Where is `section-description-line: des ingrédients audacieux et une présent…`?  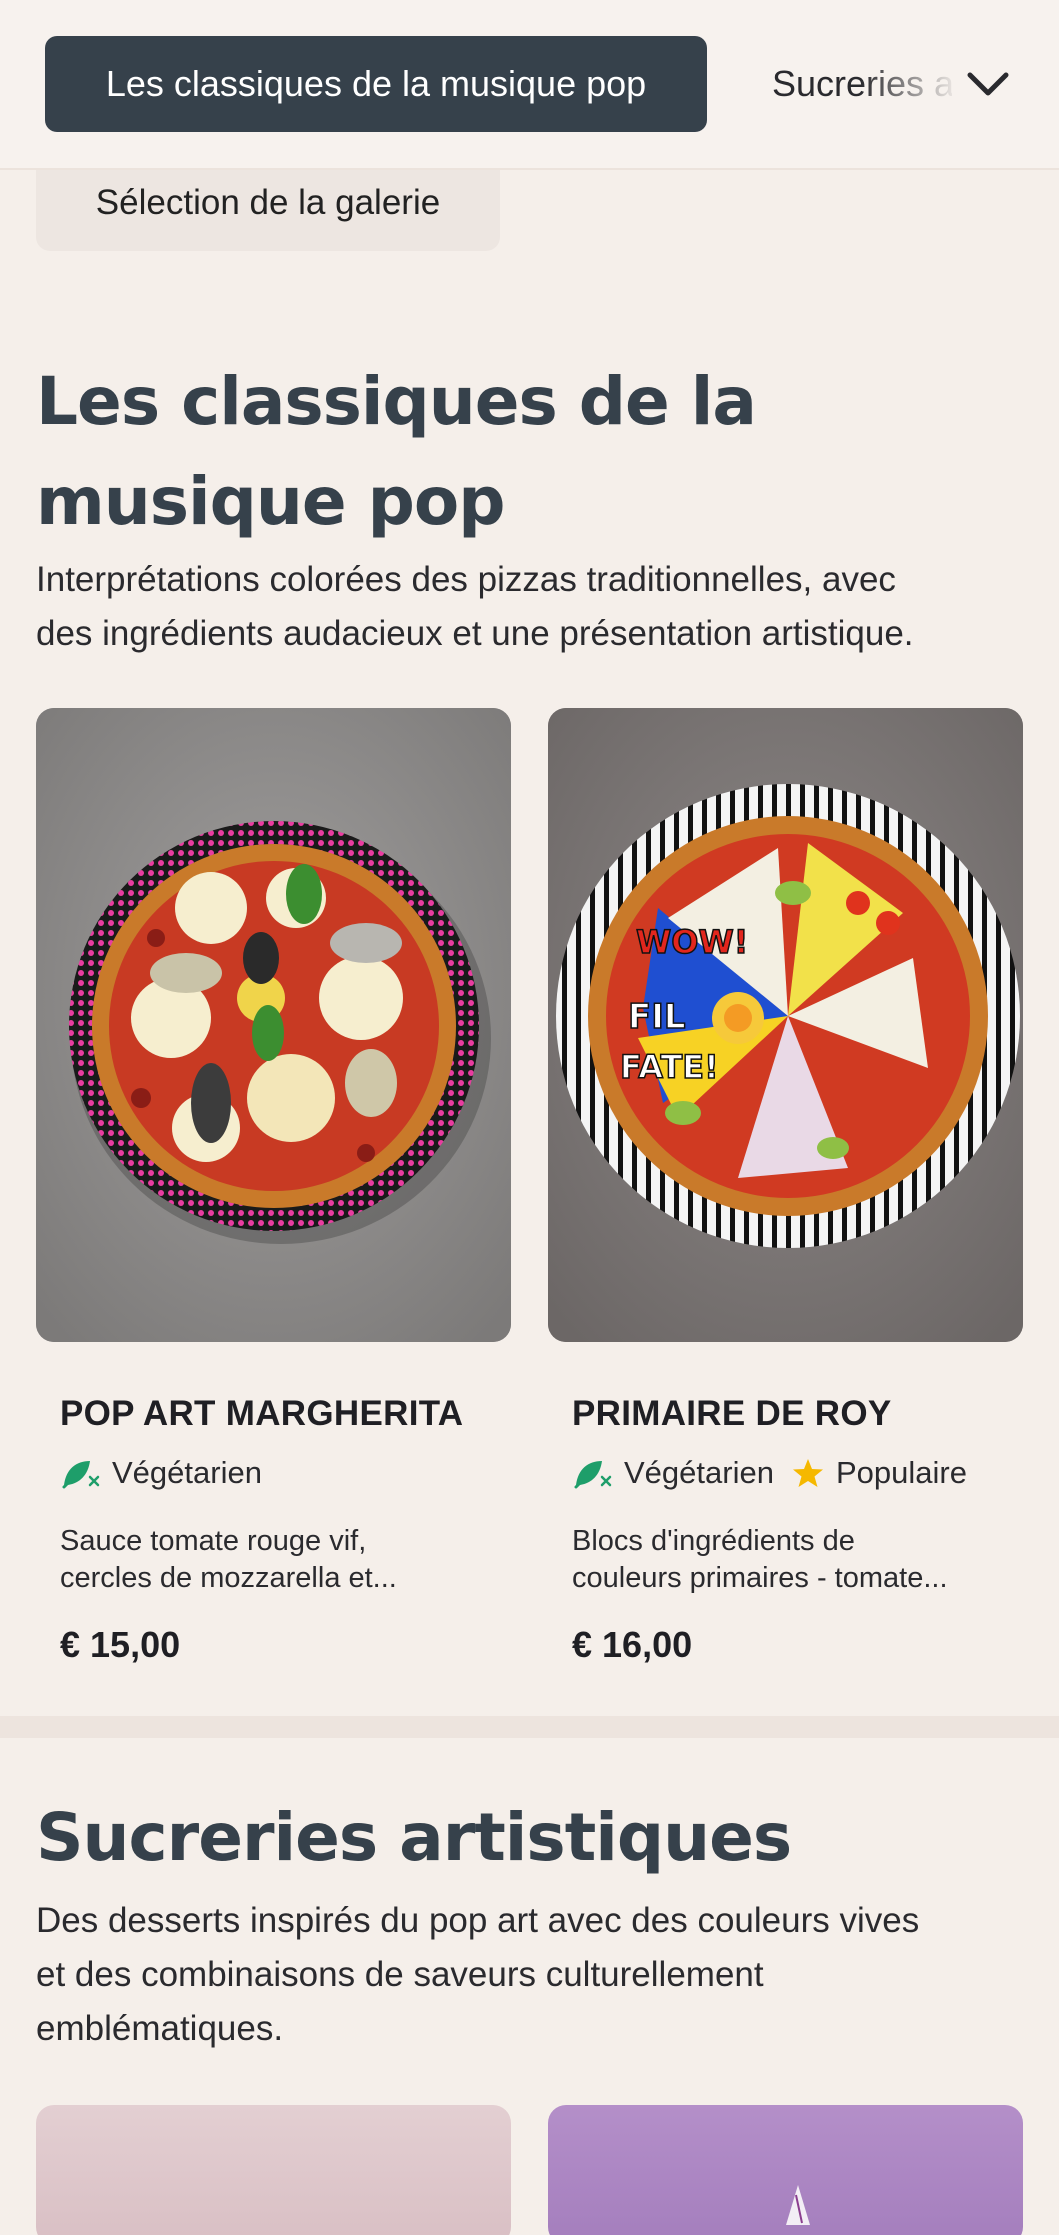
section-description-line: des ingrédients audacieux et une présent… is located at coordinates (475, 633).